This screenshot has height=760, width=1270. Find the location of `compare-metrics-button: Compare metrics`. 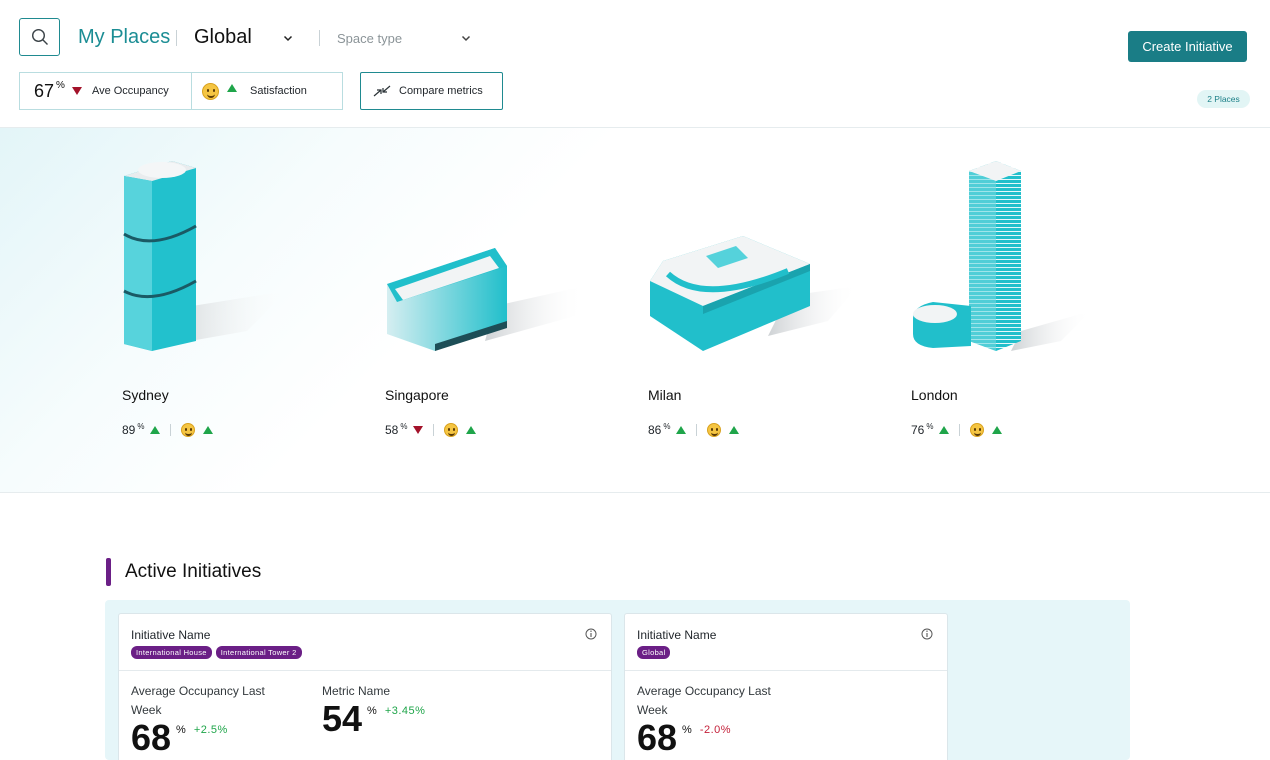

compare-metrics-button: Compare metrics is located at coordinates (431, 91).